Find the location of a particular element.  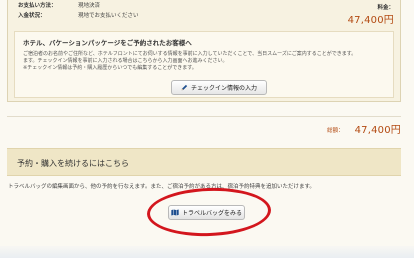

total-value: 47,400円 is located at coordinates (377, 130).